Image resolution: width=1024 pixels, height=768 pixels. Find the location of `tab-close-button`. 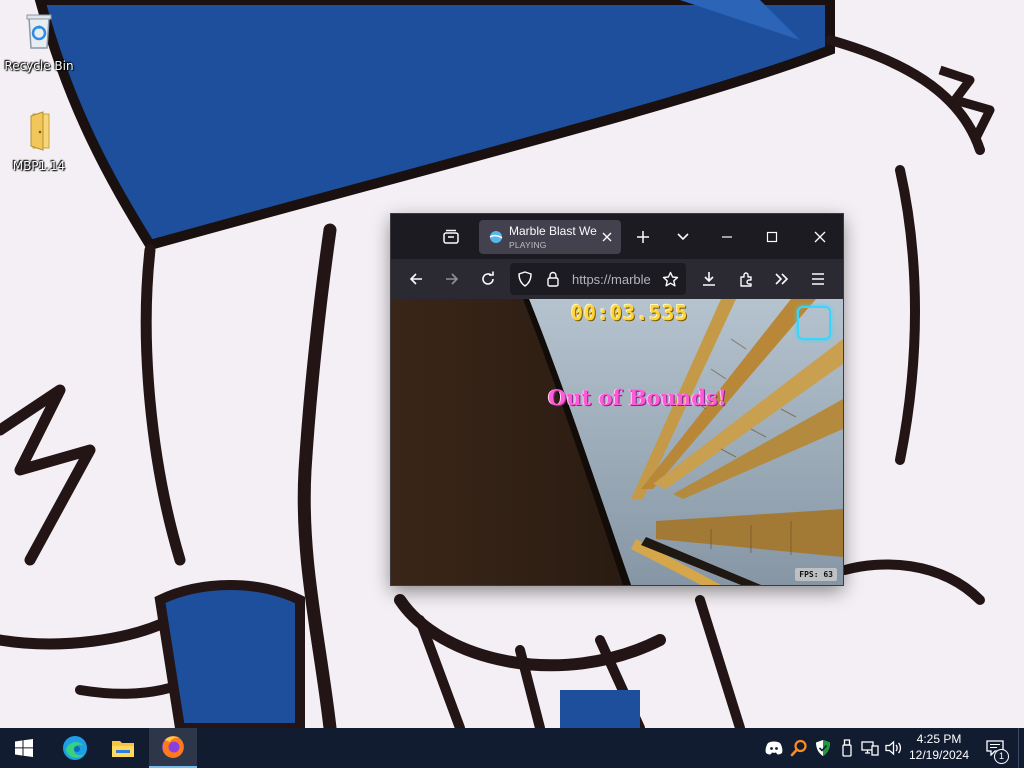

tab-close-button is located at coordinates (607, 237).